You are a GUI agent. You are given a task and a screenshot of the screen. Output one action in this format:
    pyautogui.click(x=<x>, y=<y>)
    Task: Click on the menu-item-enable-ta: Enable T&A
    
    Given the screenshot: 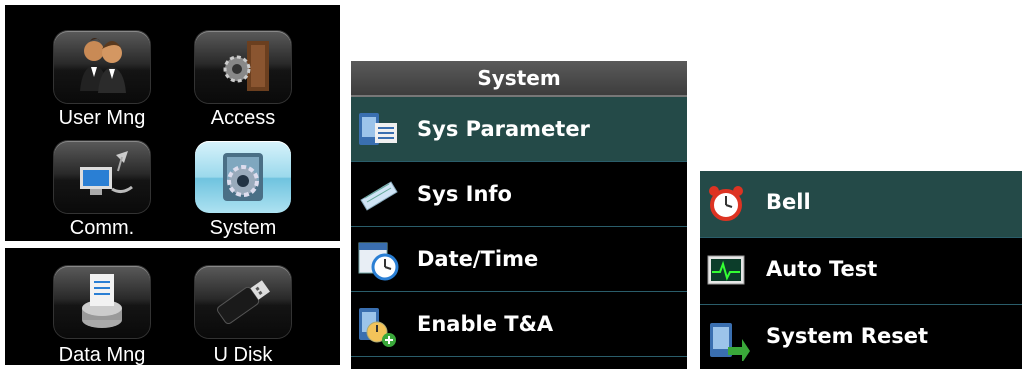 What is the action you would take?
    pyautogui.click(x=519, y=324)
    